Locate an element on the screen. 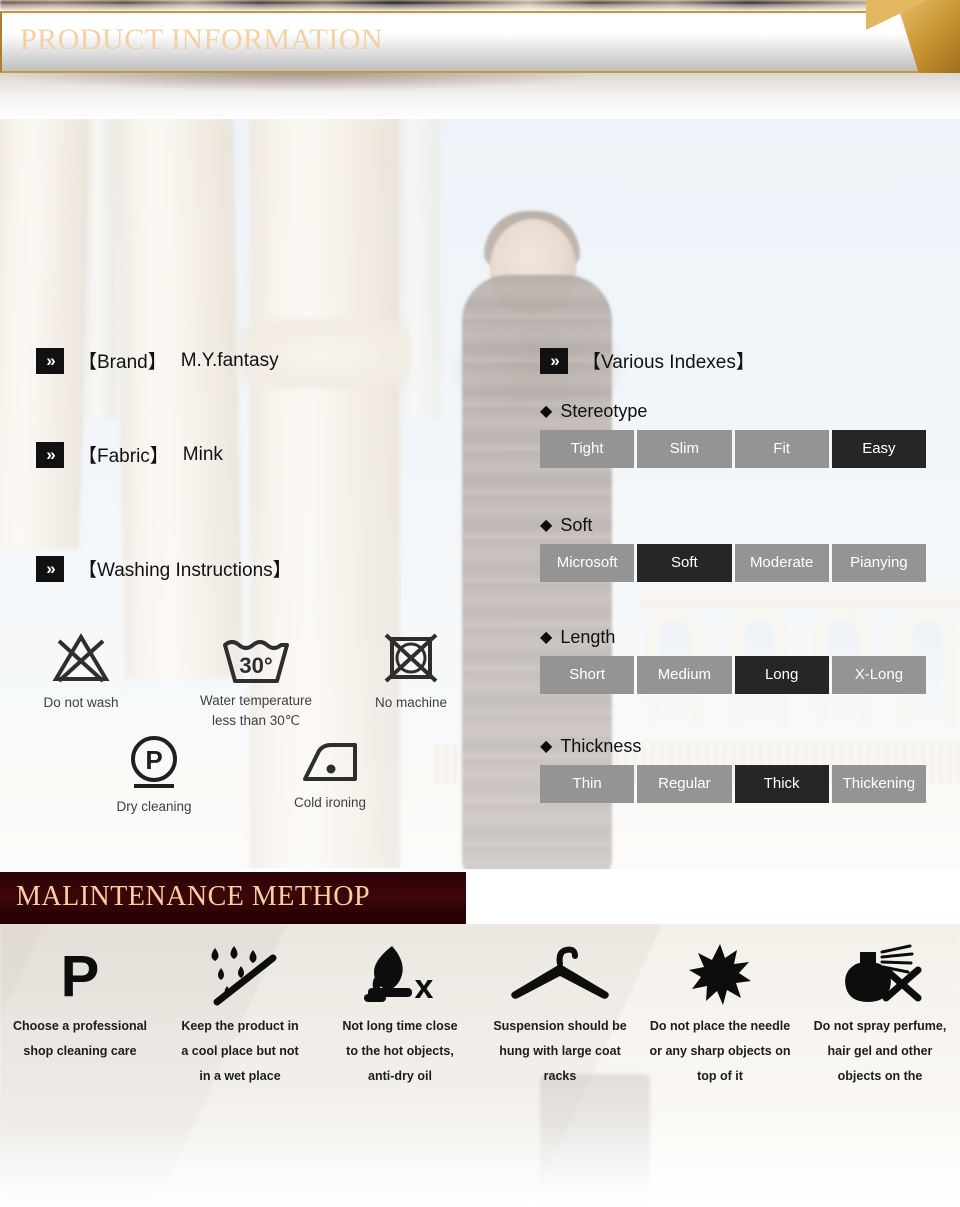  index-options: Short Medium Long X-Long is located at coordinates (733, 675).